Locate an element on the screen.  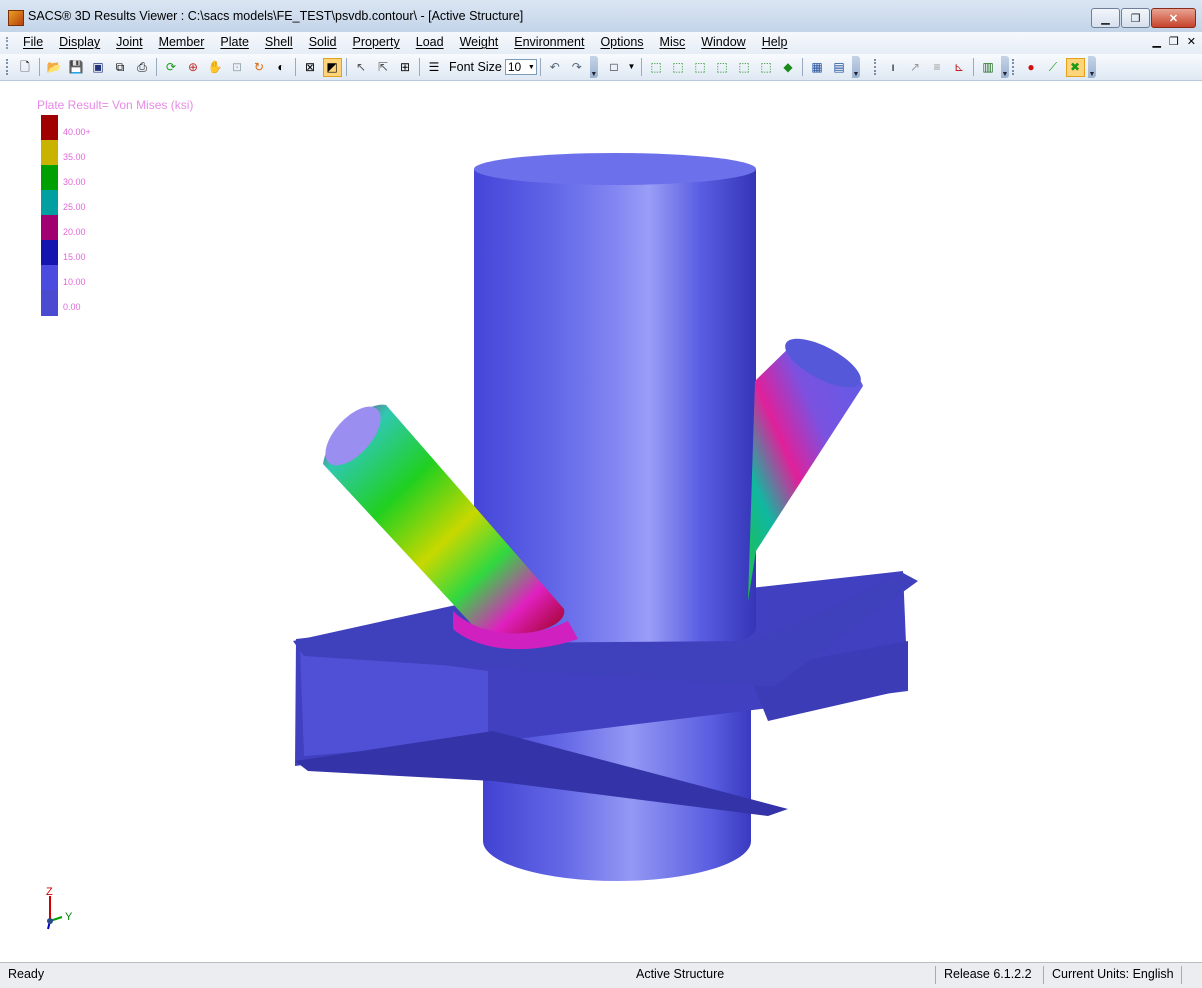
mdi-controls: ▁ ❐ ✕ is located at coordinates (1174, 41).